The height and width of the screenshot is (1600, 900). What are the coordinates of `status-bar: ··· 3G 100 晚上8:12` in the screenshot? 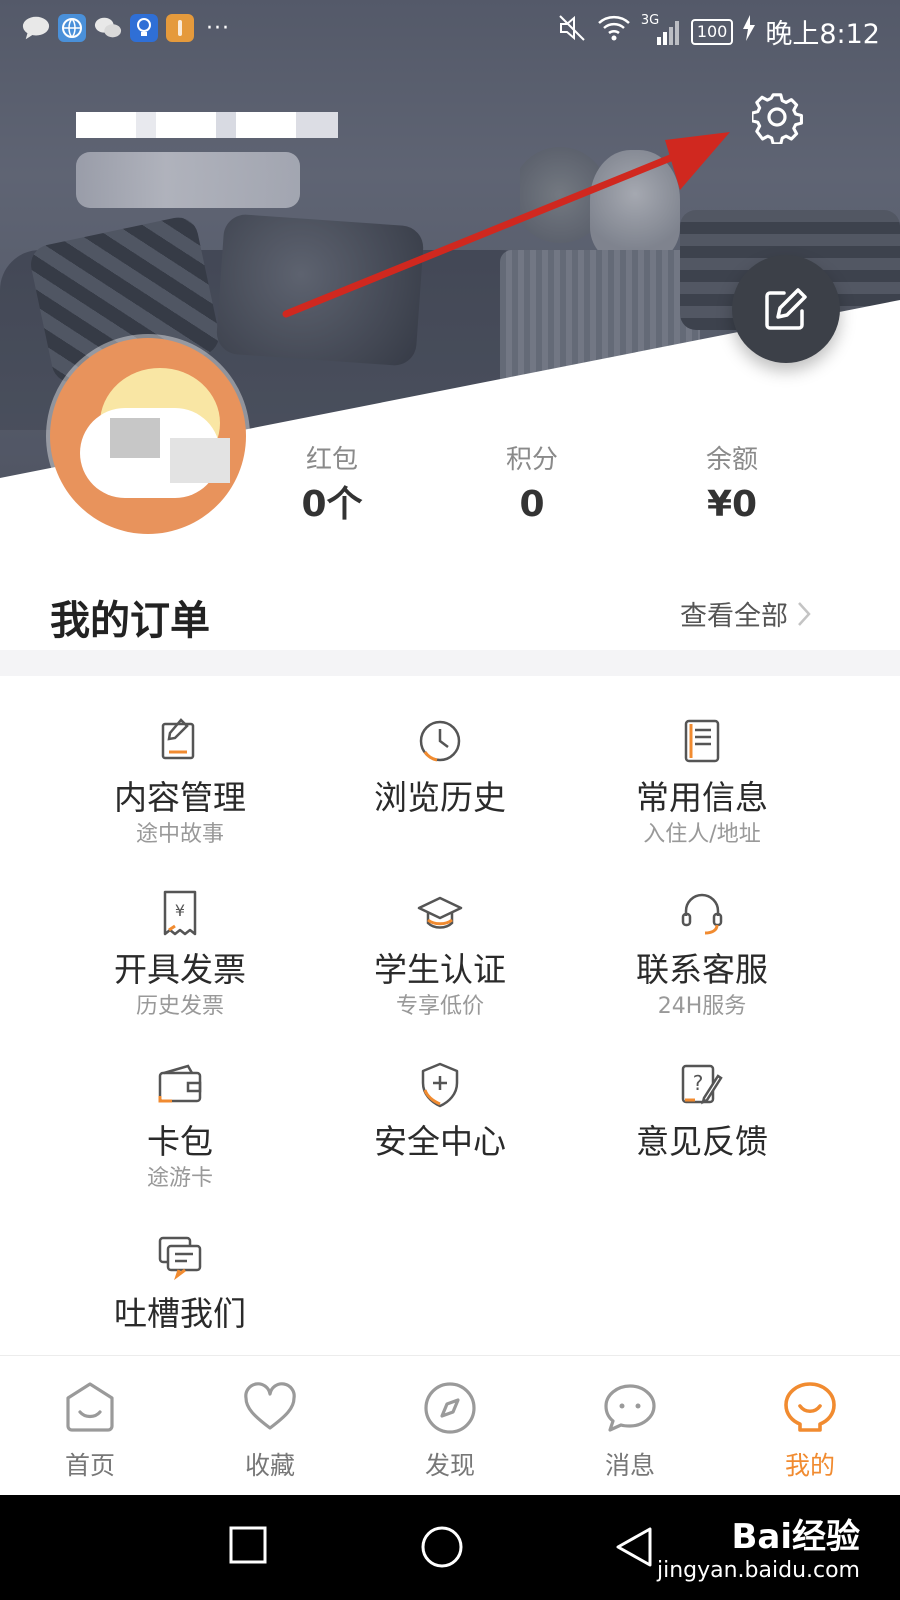 It's located at (450, 30).